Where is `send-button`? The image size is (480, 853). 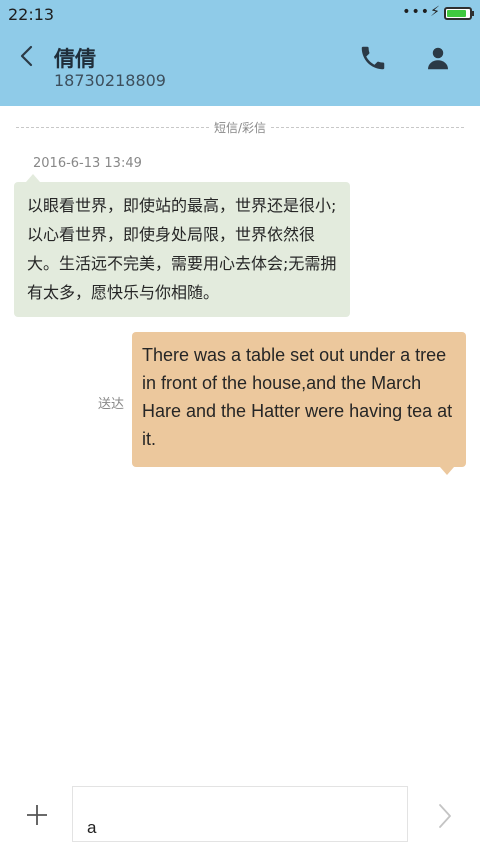
send-button is located at coordinates (444, 816).